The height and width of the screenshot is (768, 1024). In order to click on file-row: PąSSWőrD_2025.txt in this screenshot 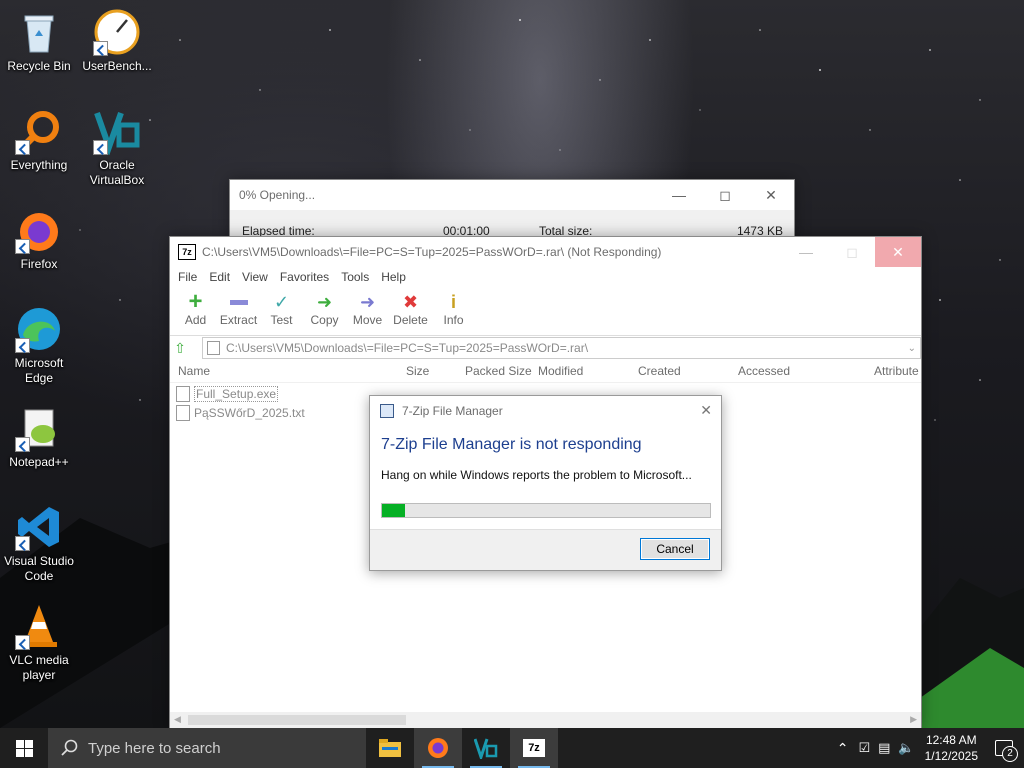, I will do `click(240, 413)`.